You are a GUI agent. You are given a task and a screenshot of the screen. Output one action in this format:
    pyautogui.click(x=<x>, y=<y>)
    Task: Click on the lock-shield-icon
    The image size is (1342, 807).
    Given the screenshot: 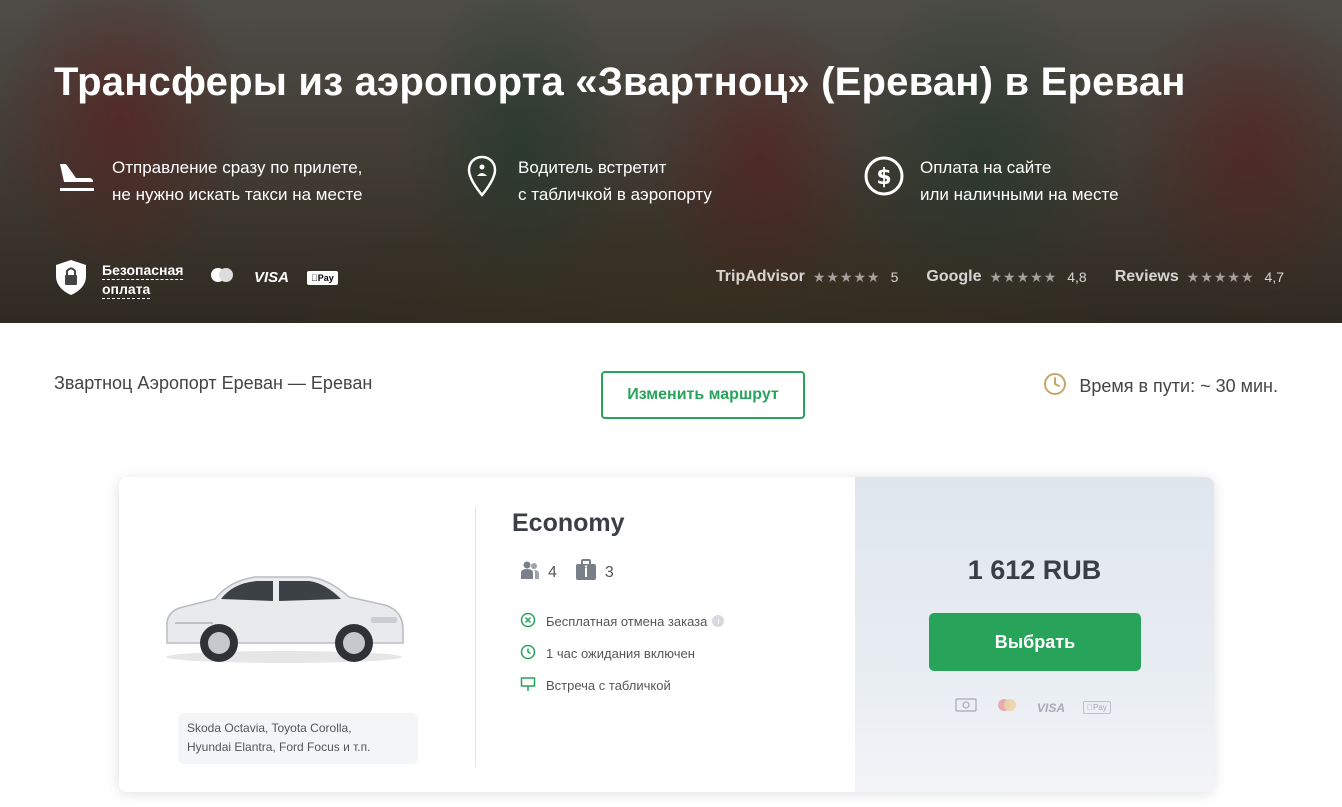 What is the action you would take?
    pyautogui.click(x=71, y=279)
    